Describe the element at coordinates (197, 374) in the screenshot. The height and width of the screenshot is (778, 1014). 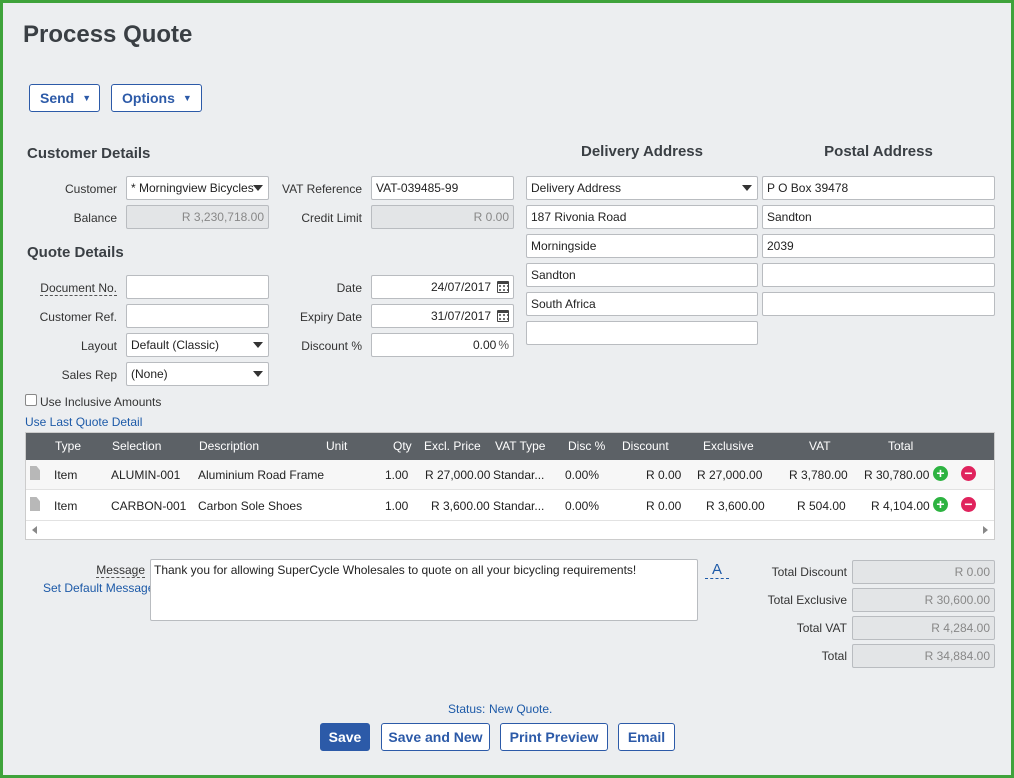
I see `sales-rep-select: (None)` at that location.